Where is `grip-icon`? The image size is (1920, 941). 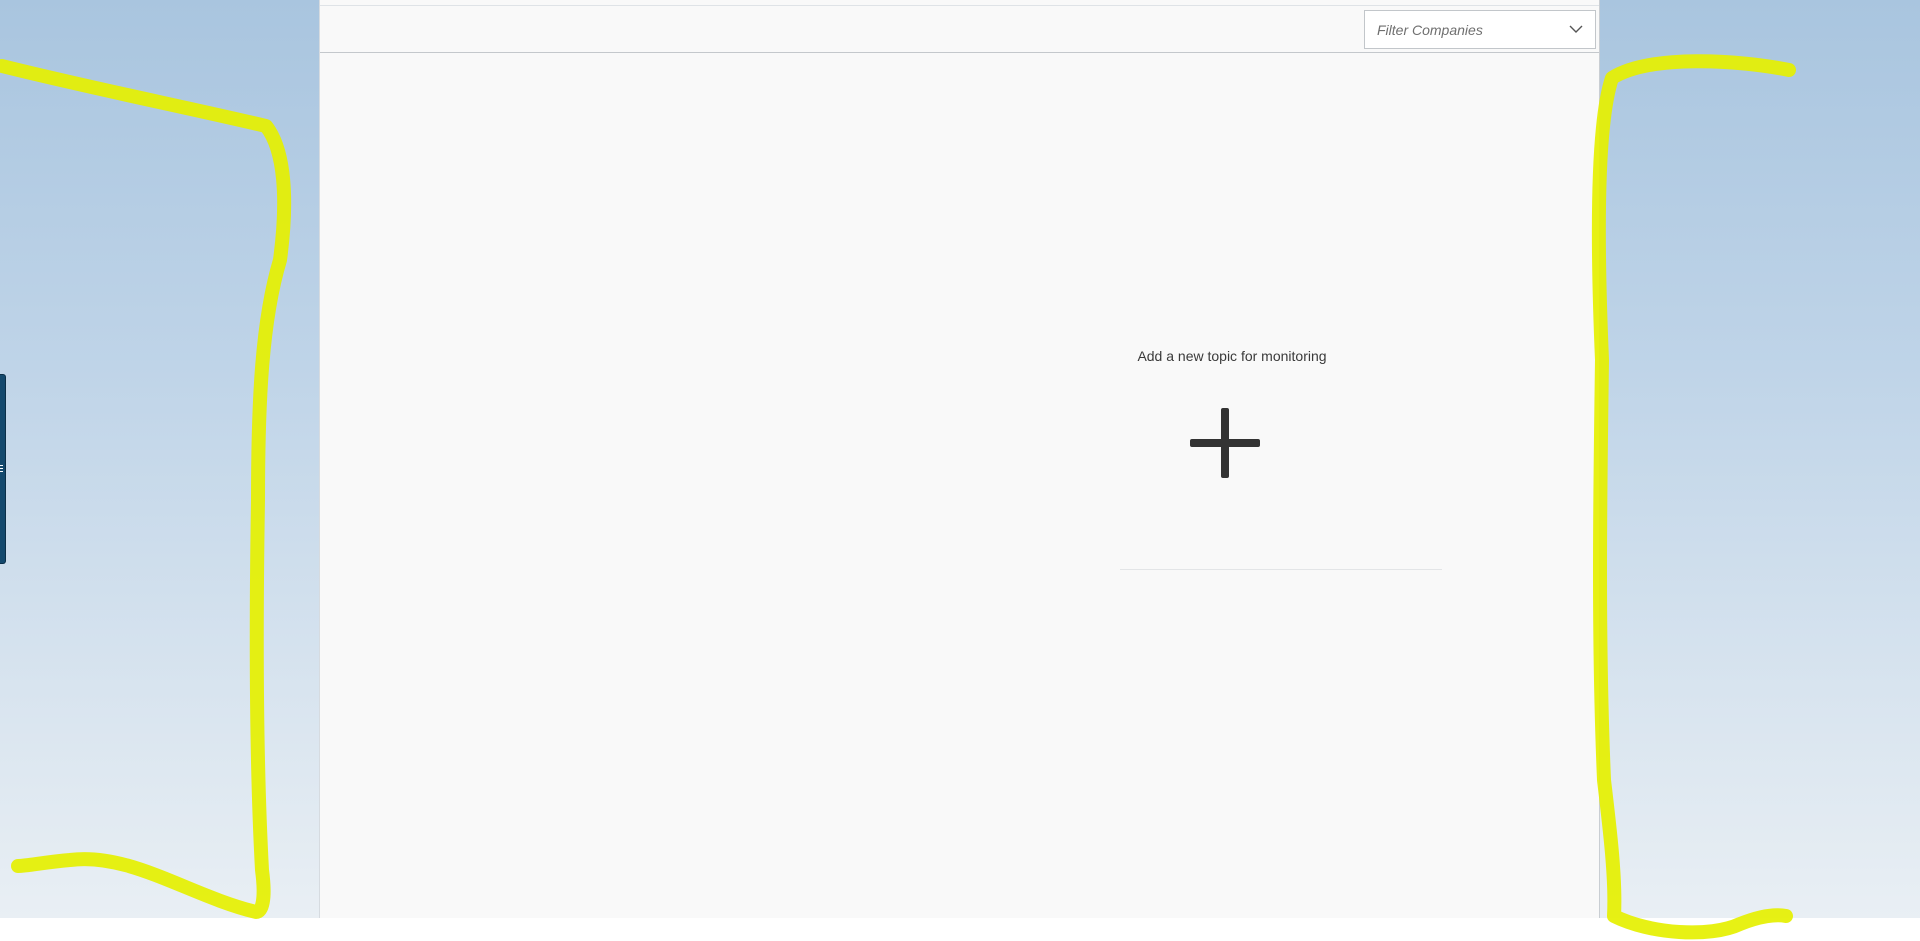 grip-icon is located at coordinates (1, 469).